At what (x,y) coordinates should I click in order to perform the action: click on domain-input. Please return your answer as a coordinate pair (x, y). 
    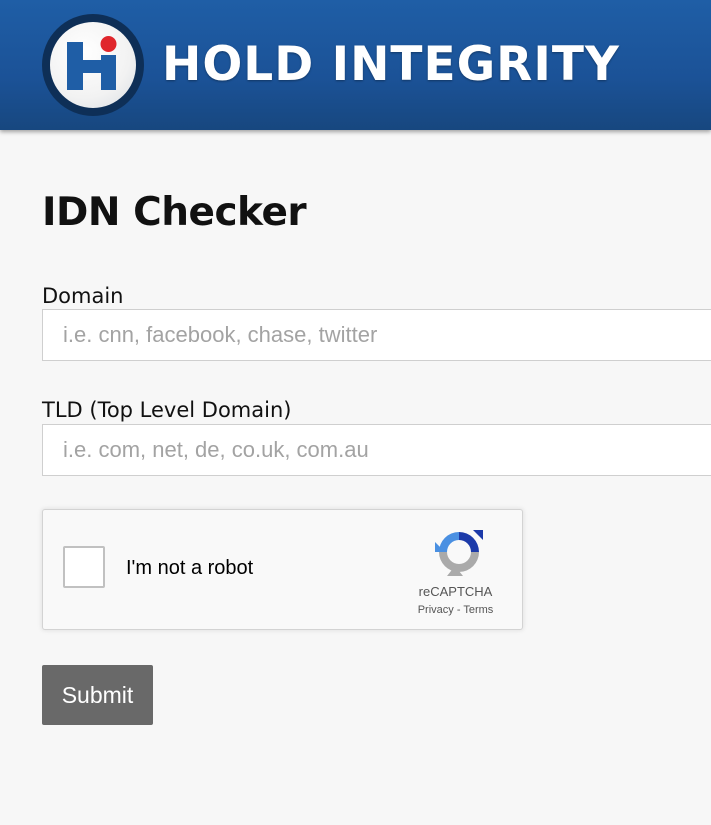
    Looking at the image, I should click on (376, 335).